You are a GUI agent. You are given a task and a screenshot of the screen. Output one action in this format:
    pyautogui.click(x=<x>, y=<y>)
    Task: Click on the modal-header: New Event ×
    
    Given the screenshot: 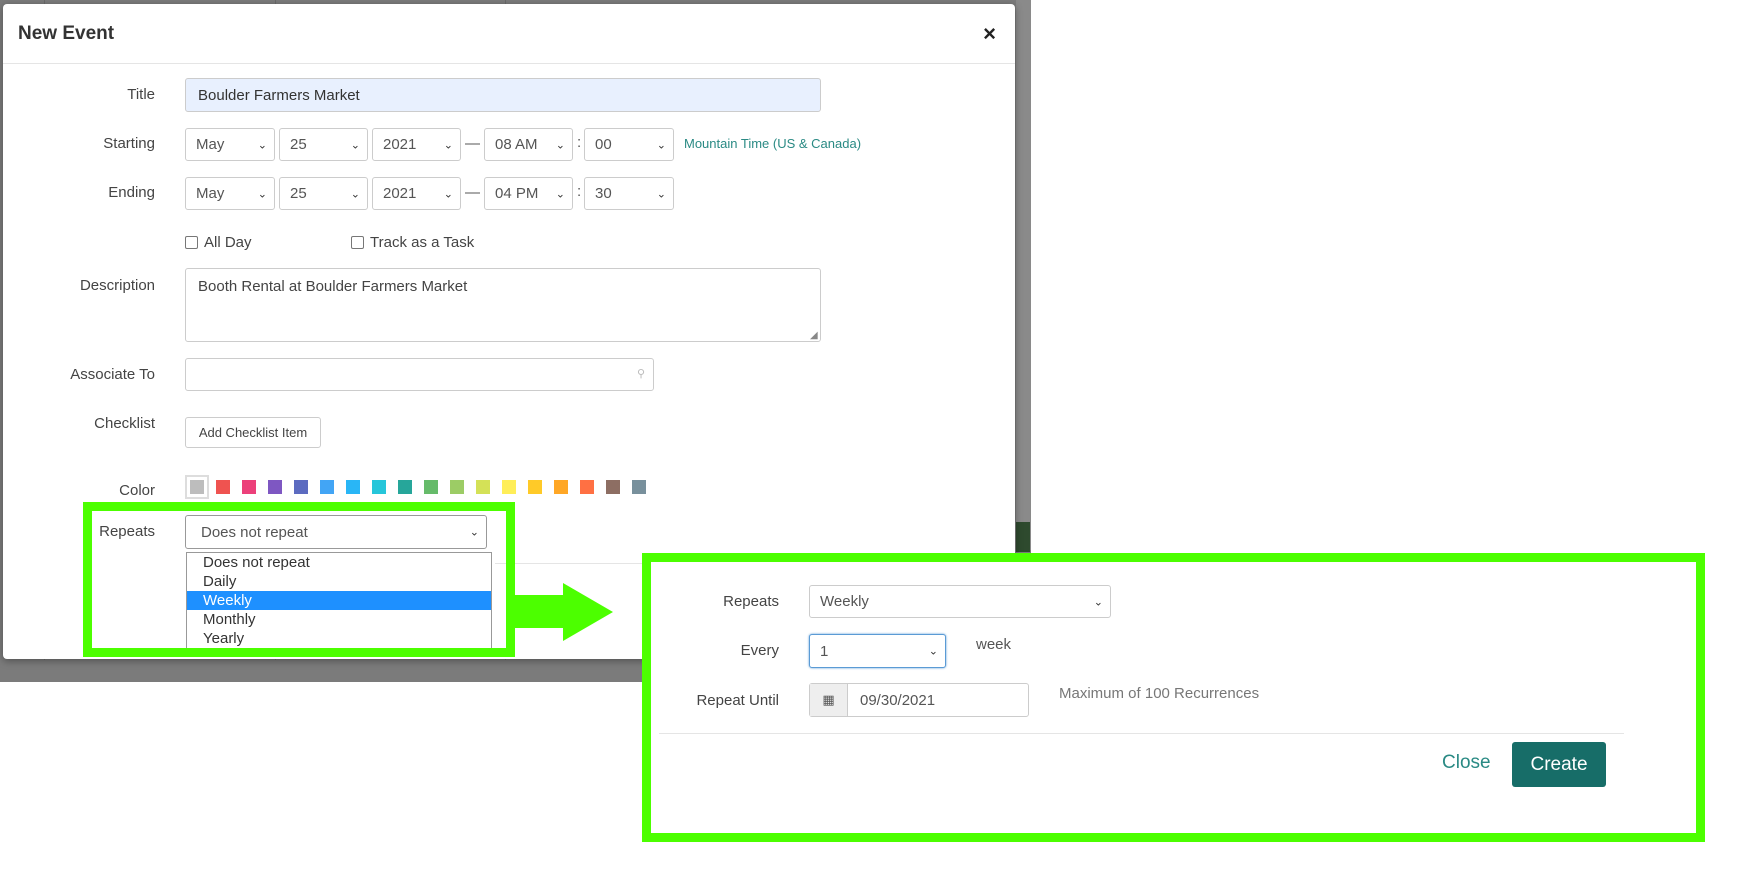 What is the action you would take?
    pyautogui.click(x=509, y=34)
    